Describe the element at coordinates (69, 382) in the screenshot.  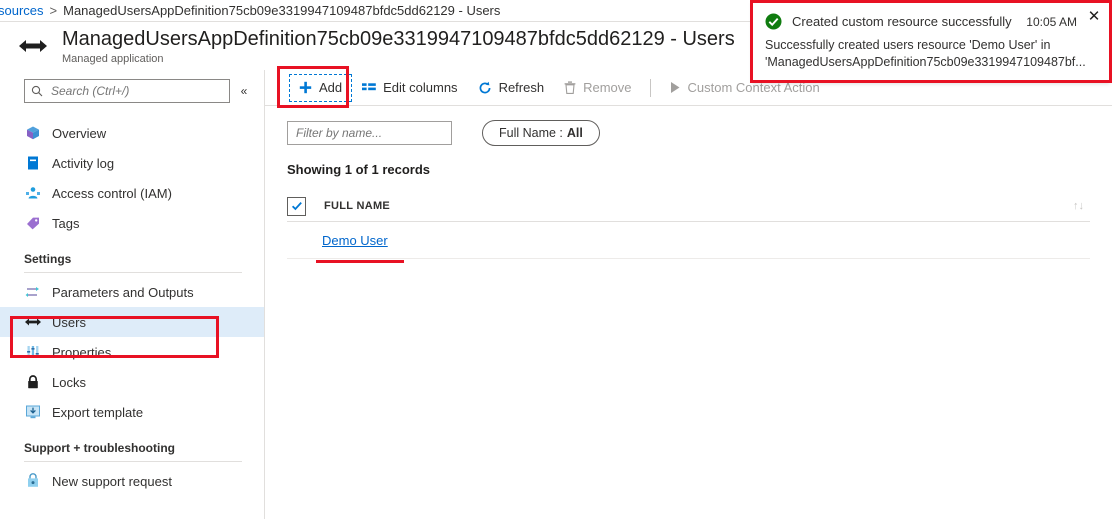
I see `sidebar-item-label: Locks` at that location.